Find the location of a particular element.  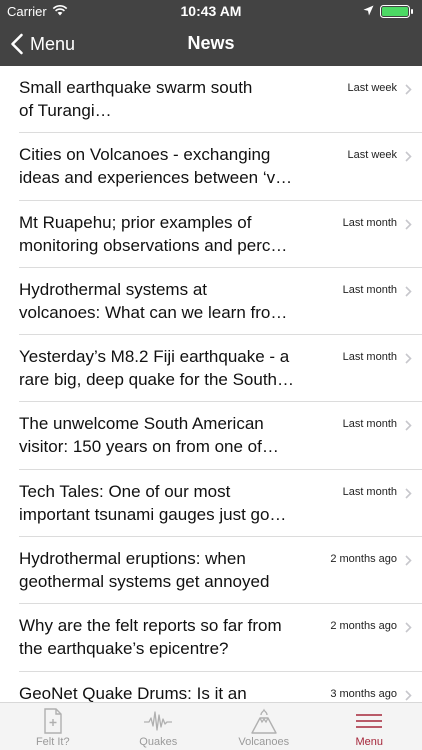

battery-icon is located at coordinates (396, 11).